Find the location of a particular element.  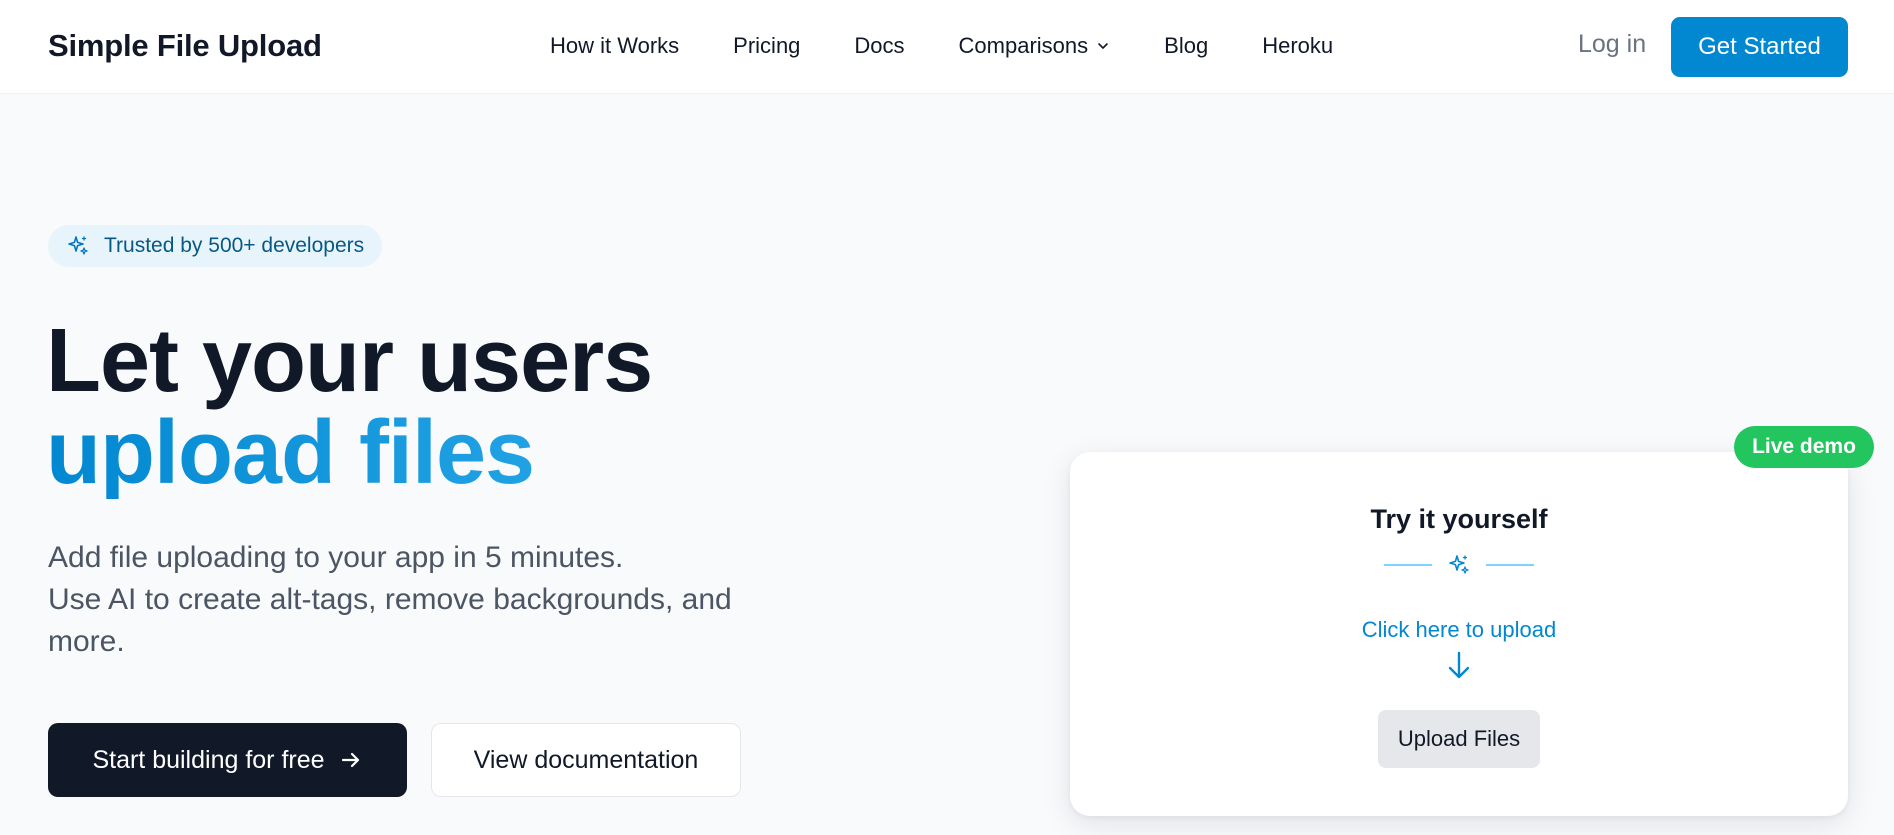

upload-files-button: Upload Files is located at coordinates (1459, 739).